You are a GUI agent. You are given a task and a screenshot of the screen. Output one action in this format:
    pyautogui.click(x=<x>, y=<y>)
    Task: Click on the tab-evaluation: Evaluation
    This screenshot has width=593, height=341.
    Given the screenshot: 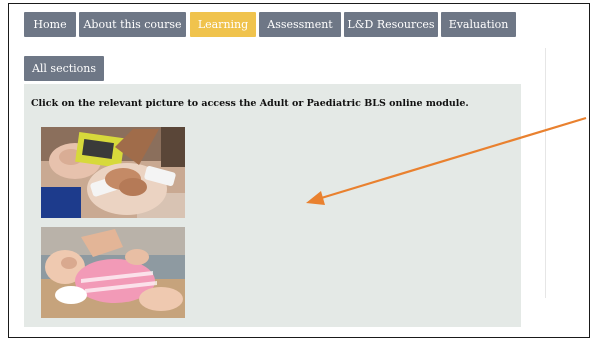 What is the action you would take?
    pyautogui.click(x=478, y=24)
    